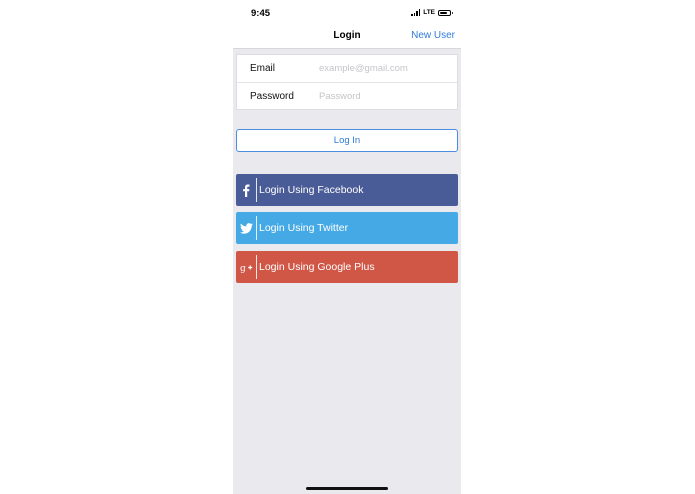  Describe the element at coordinates (317, 267) in the screenshot. I see `google-plus-login-label: Login Using Google Plus` at that location.